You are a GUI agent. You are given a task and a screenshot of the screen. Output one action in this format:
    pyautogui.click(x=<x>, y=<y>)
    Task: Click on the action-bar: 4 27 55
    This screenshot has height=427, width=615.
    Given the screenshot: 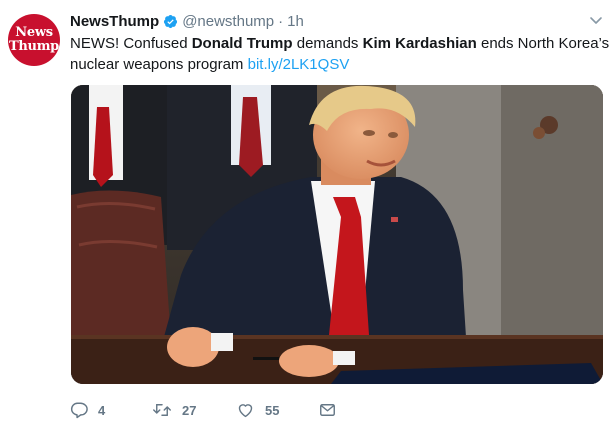 What is the action you would take?
    pyautogui.click(x=203, y=410)
    